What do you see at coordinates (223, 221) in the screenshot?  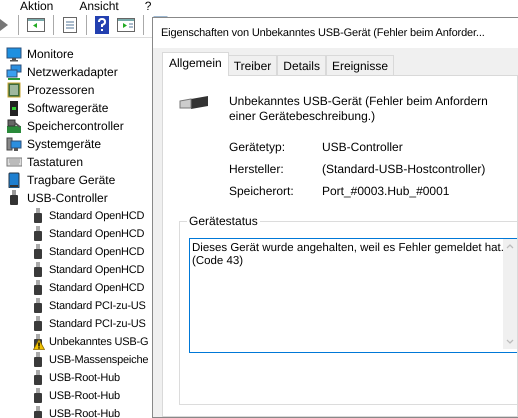 I see `group-title: Gerätestatus` at bounding box center [223, 221].